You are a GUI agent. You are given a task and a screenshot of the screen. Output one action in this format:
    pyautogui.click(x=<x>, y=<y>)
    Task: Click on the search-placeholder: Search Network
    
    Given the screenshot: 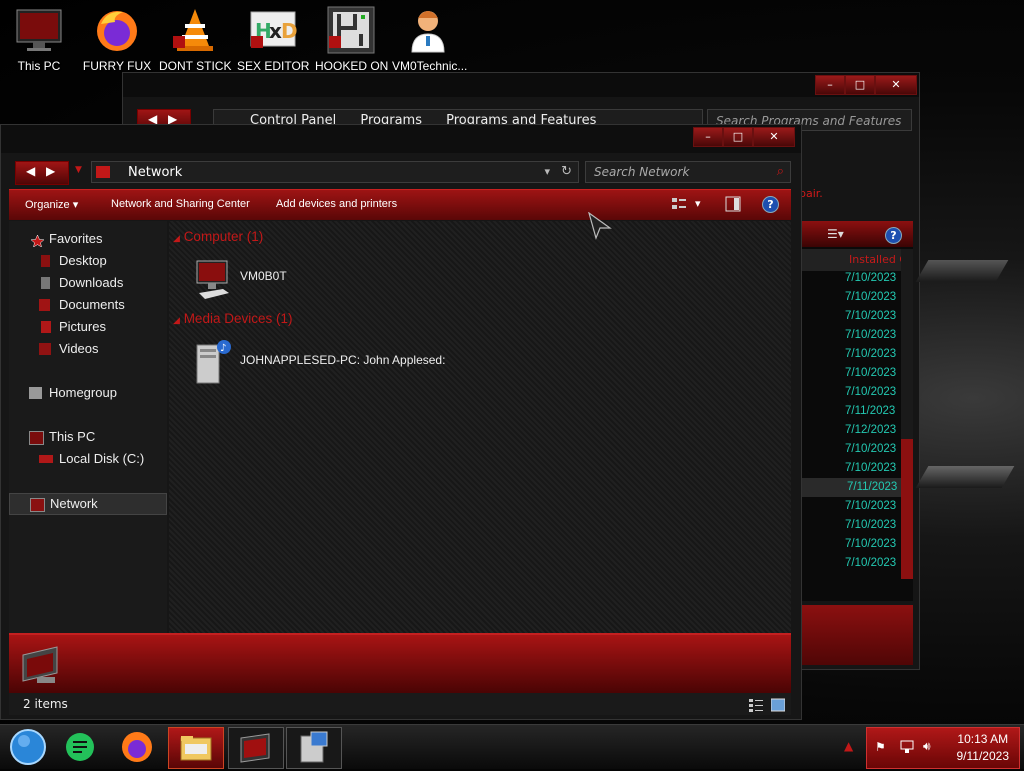 What is the action you would take?
    pyautogui.click(x=642, y=172)
    